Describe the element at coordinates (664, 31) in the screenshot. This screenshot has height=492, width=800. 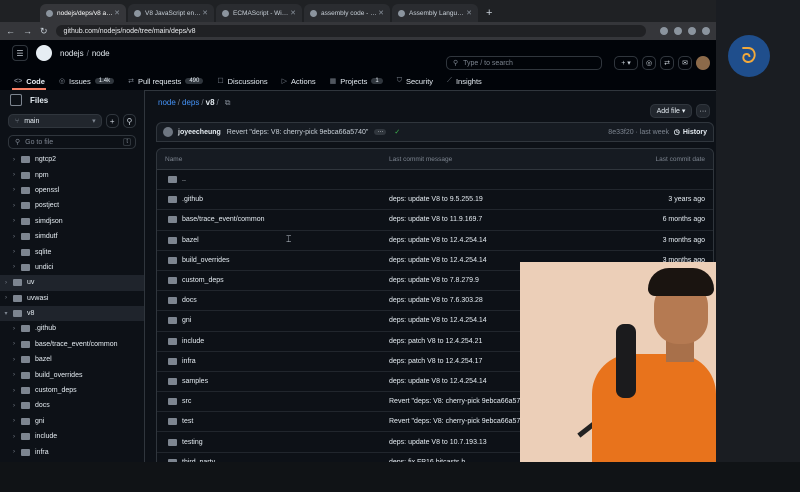
I see `extension-icon` at that location.